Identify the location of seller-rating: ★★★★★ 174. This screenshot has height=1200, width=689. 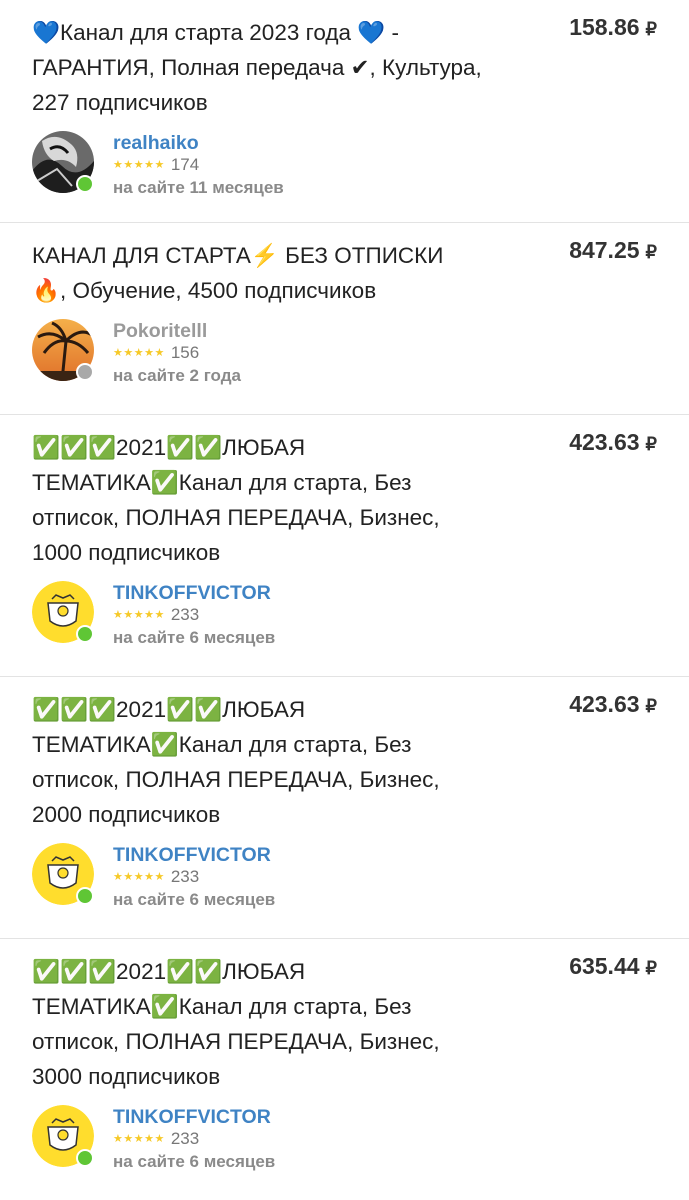
(156, 165).